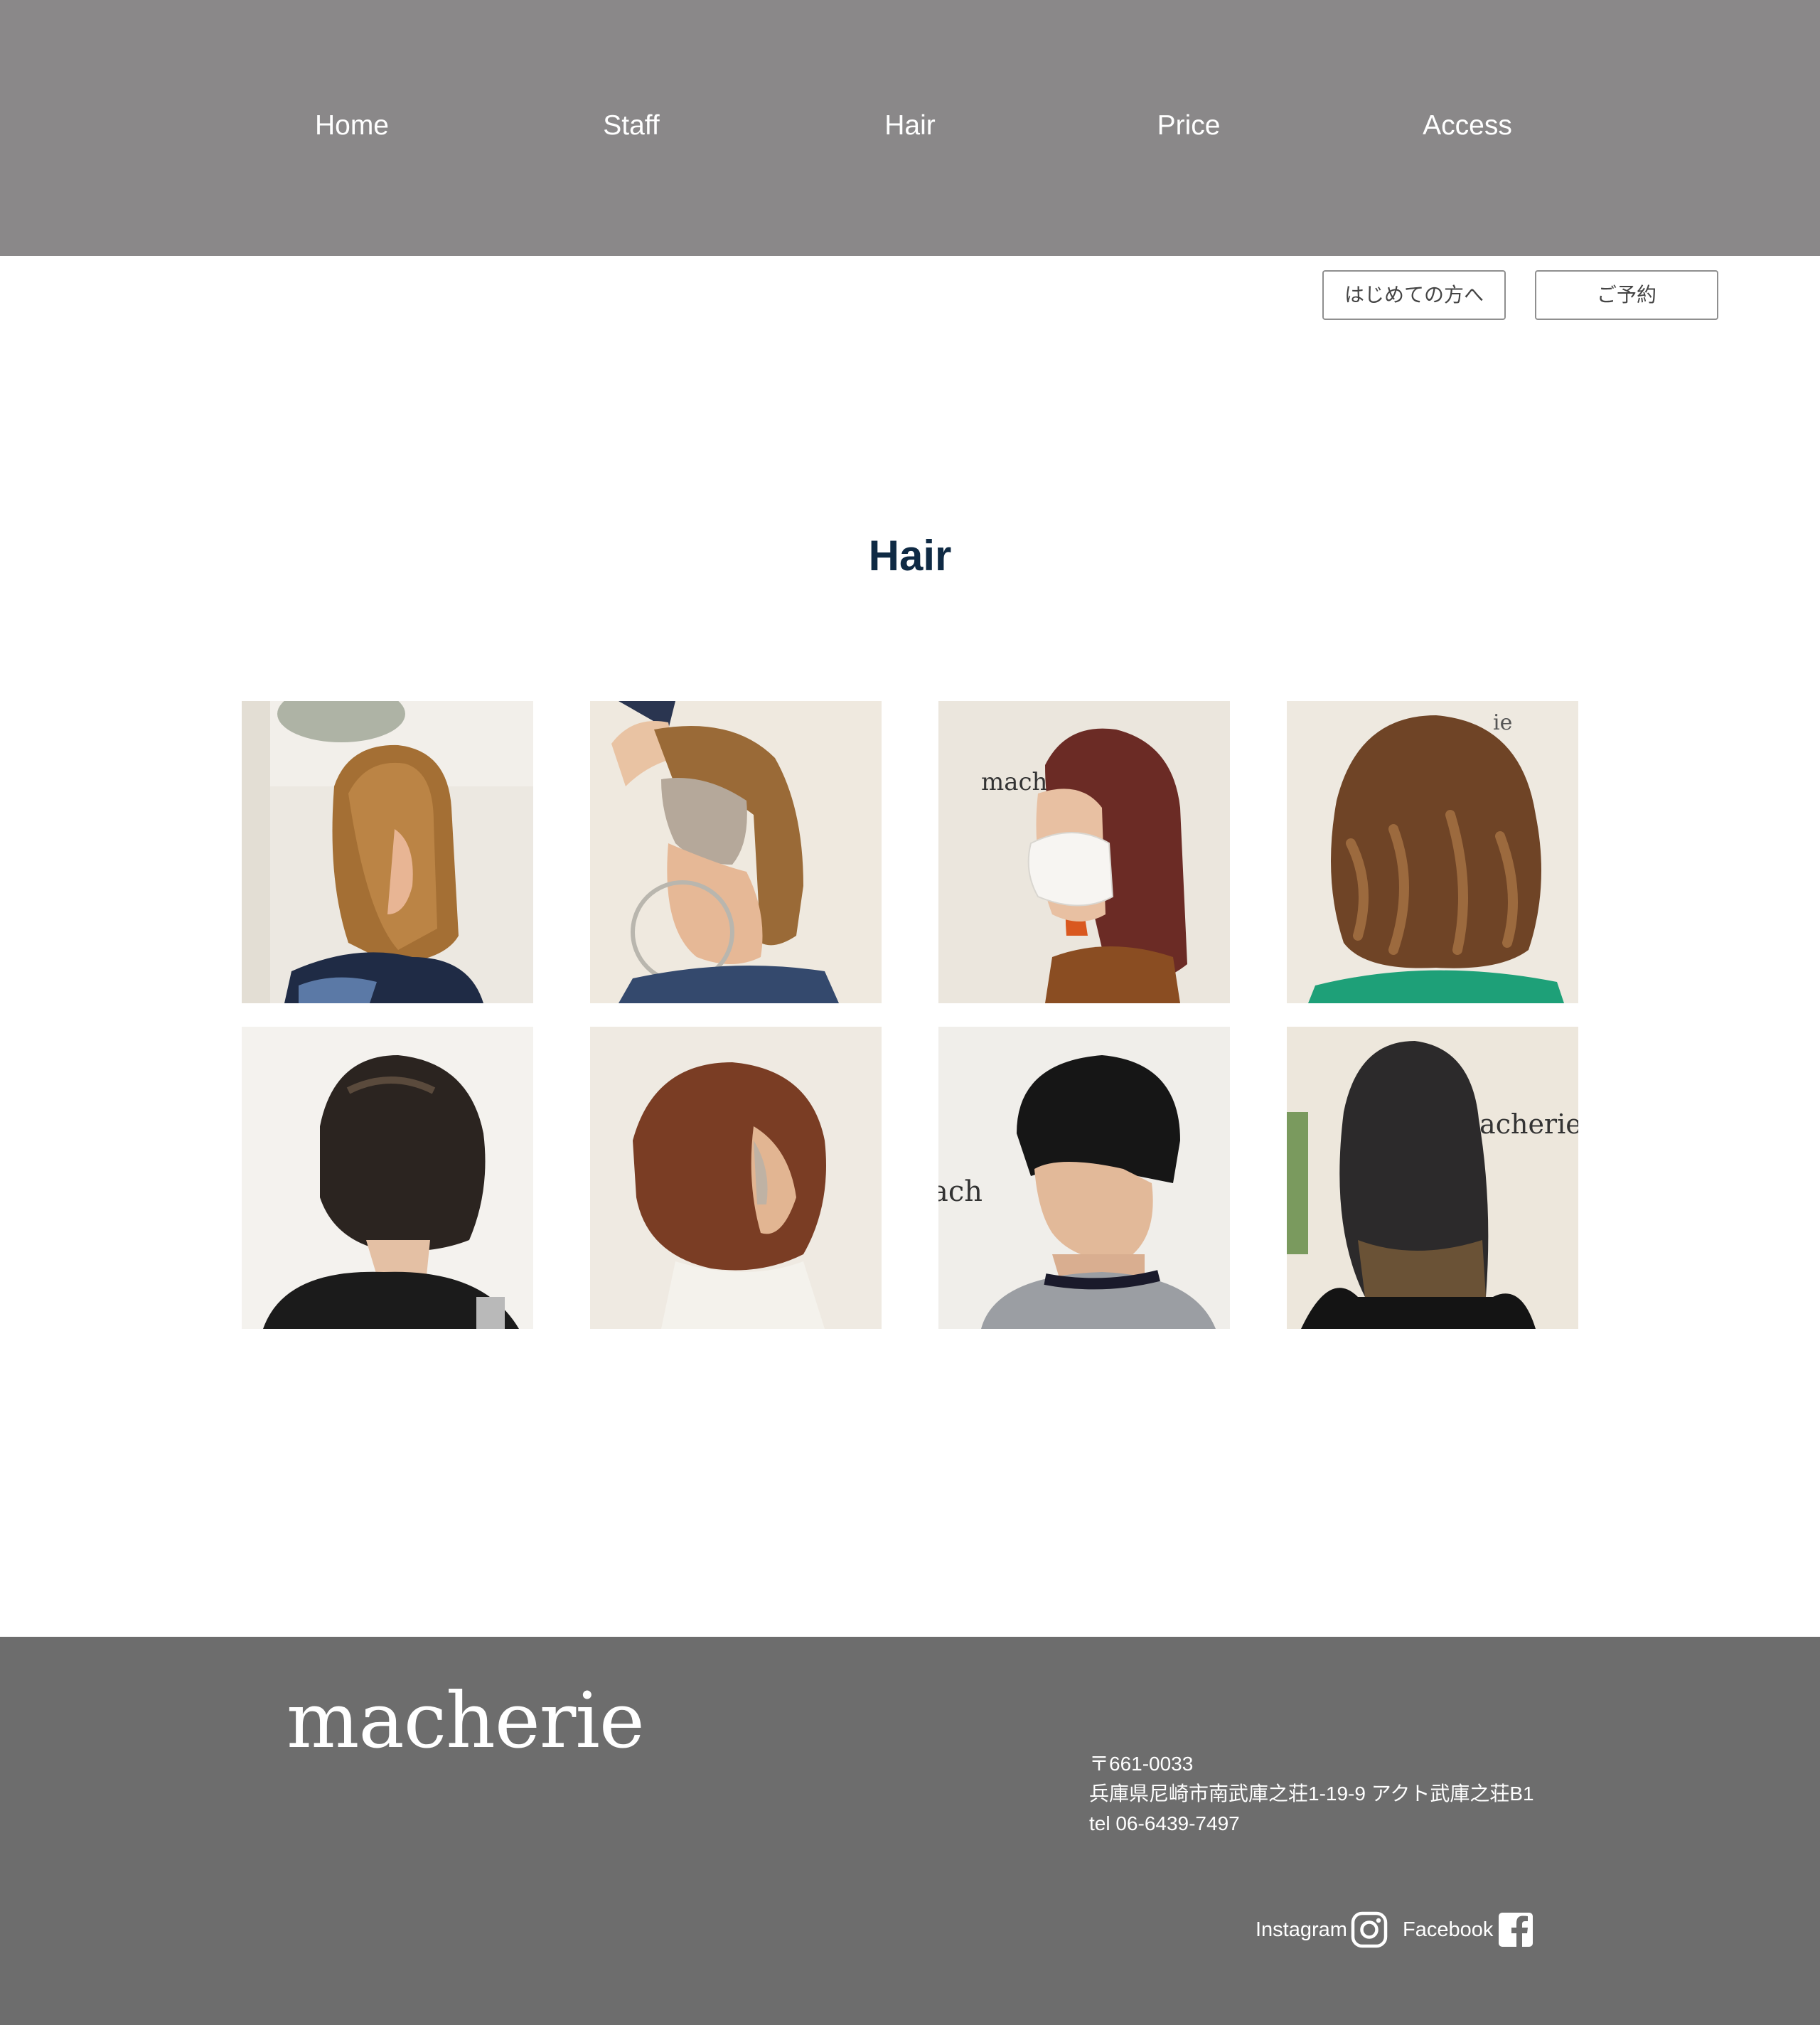 The image size is (1820, 2025). What do you see at coordinates (631, 126) in the screenshot?
I see `nav-staff-link: Staff` at bounding box center [631, 126].